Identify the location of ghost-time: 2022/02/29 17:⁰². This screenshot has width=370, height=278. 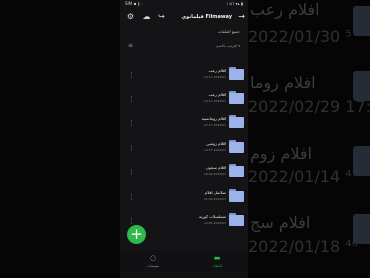
(309, 106).